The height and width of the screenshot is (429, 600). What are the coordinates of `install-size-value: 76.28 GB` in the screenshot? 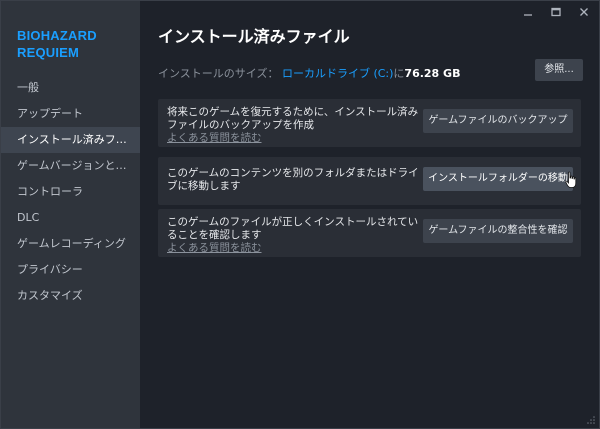 It's located at (432, 73).